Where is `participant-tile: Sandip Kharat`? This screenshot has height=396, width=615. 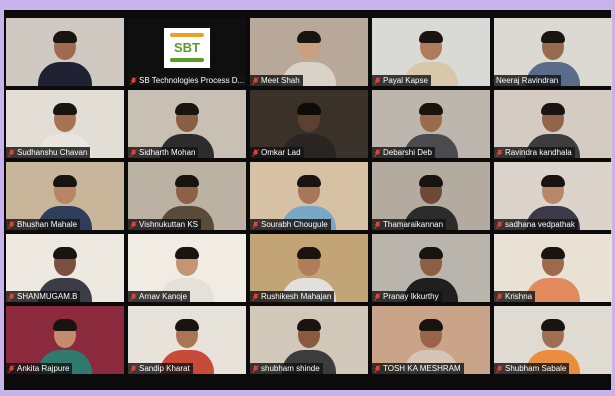
participant-tile: Sandip Kharat is located at coordinates (187, 340).